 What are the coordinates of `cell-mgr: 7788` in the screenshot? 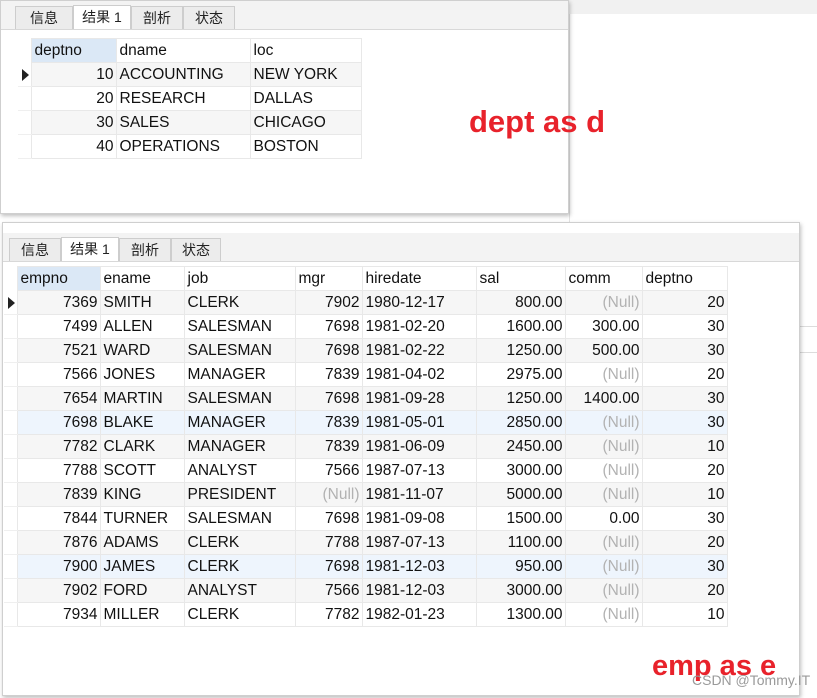 It's located at (328, 542).